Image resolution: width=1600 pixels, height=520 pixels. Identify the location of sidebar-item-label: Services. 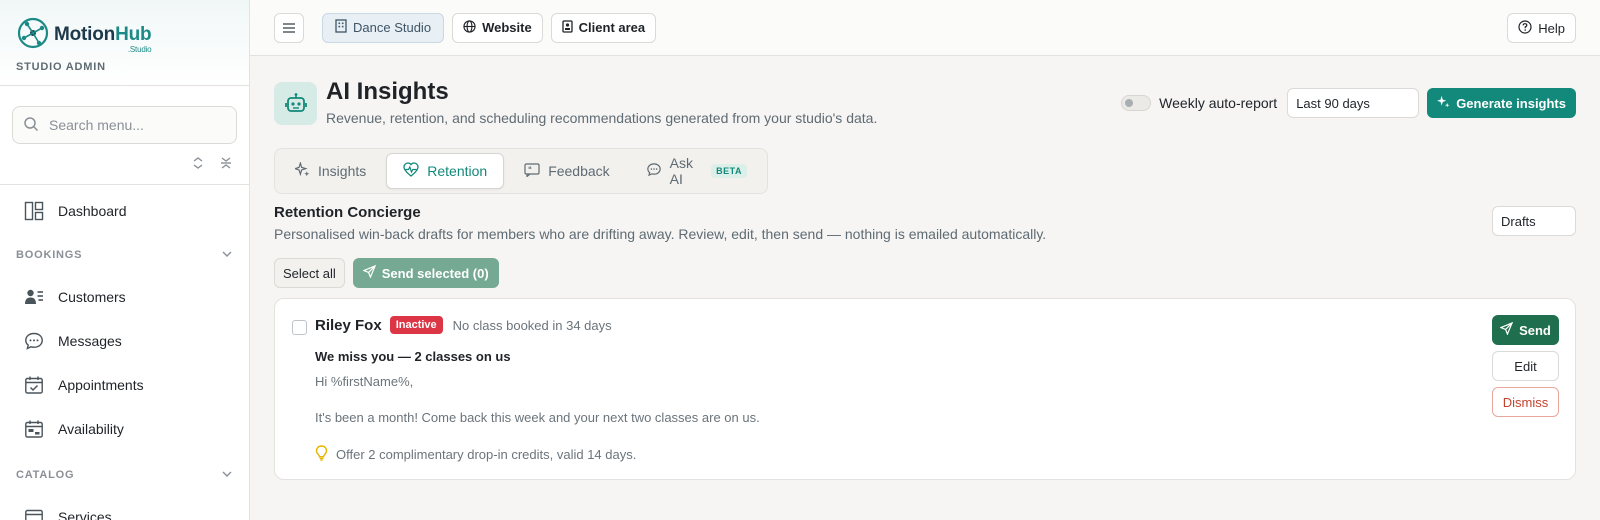
(85, 514).